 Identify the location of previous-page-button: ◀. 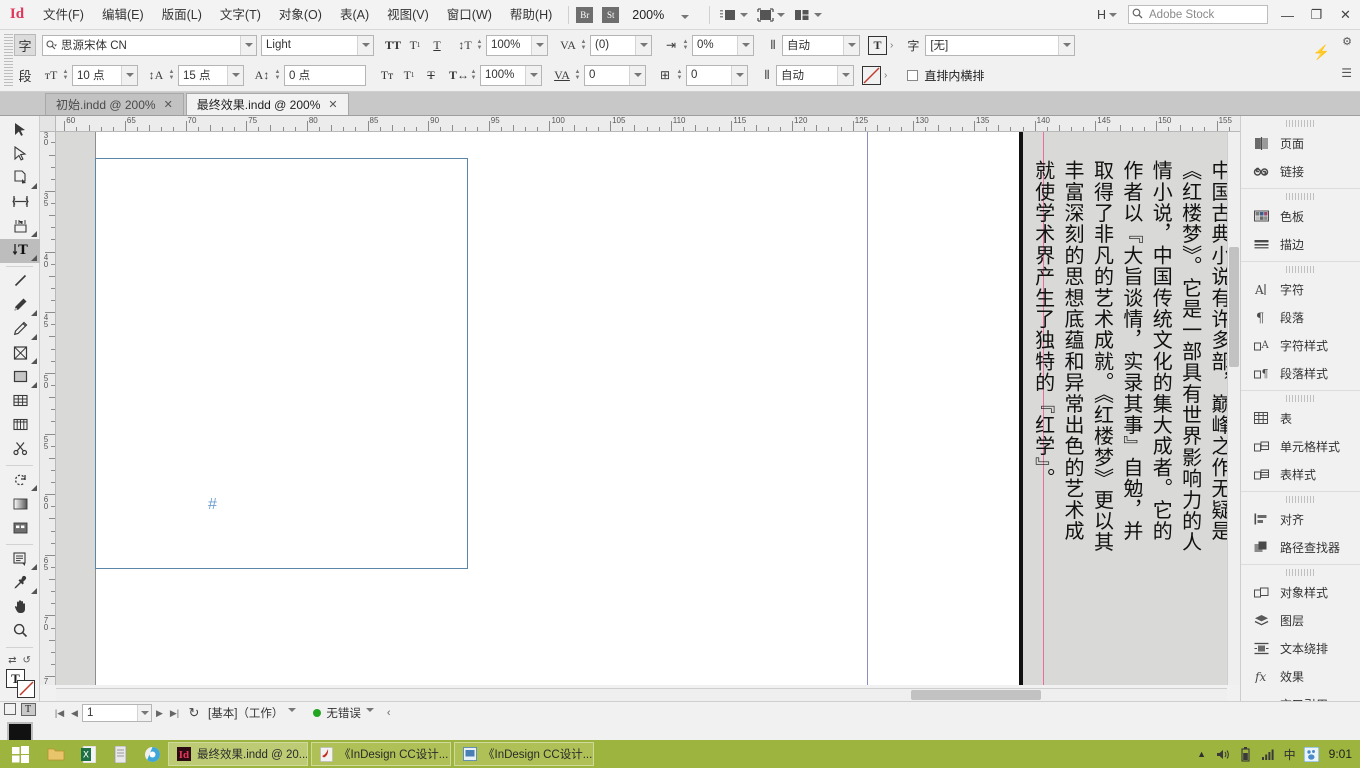
(74, 713).